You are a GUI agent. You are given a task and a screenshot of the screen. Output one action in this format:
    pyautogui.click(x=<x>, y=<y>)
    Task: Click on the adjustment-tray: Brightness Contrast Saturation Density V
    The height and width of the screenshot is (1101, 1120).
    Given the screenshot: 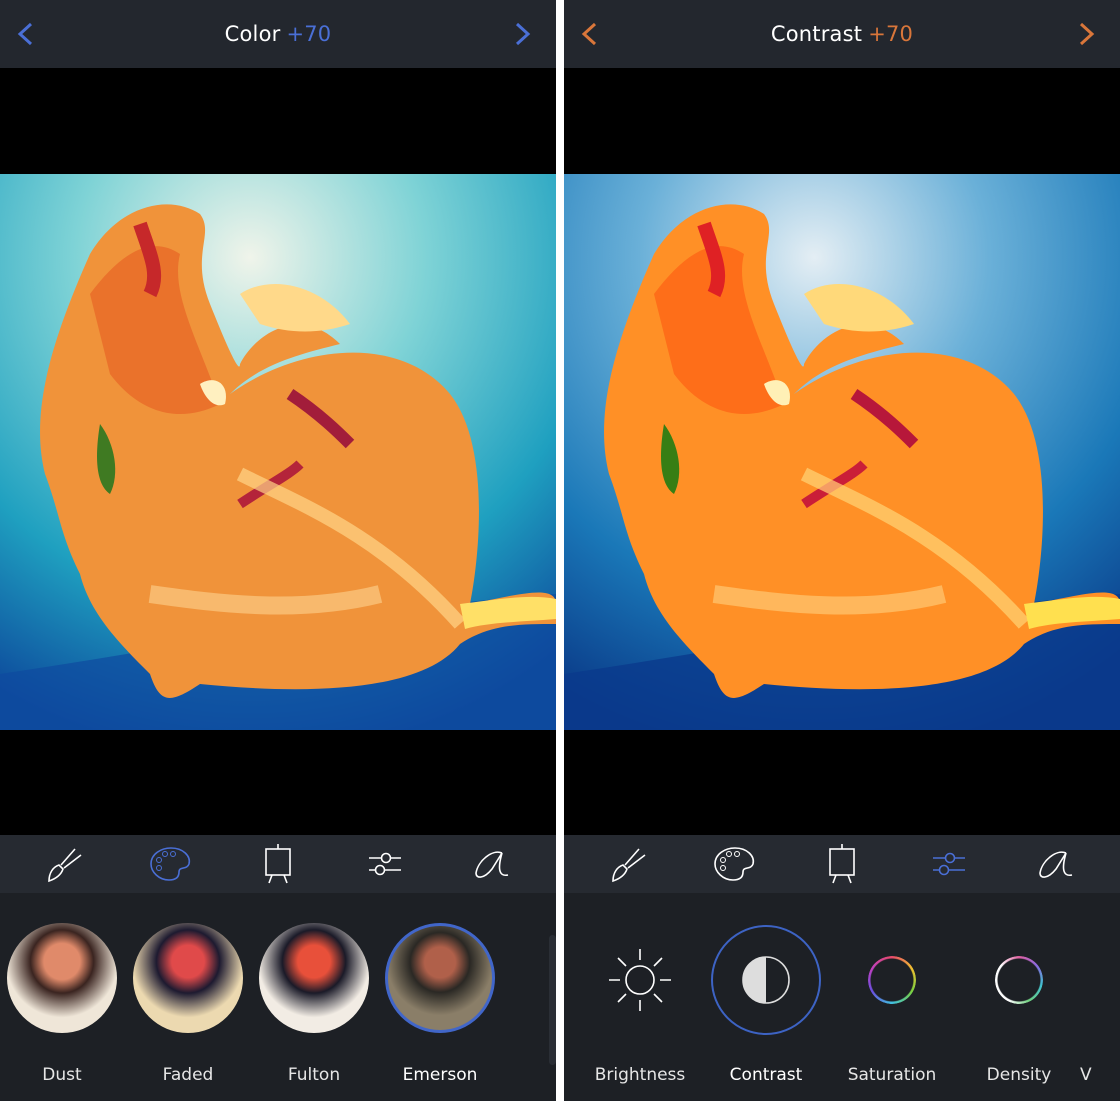 What is the action you would take?
    pyautogui.click(x=842, y=997)
    